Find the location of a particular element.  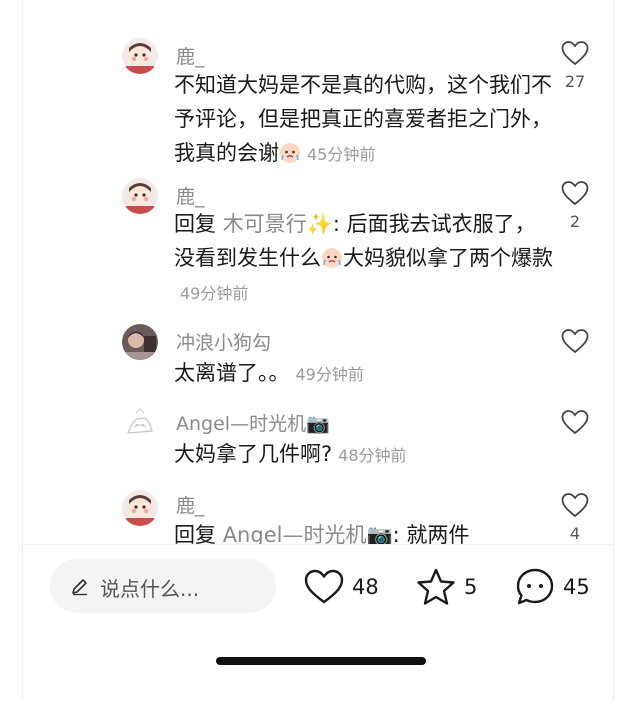

star-outline-icon is located at coordinates (436, 586).